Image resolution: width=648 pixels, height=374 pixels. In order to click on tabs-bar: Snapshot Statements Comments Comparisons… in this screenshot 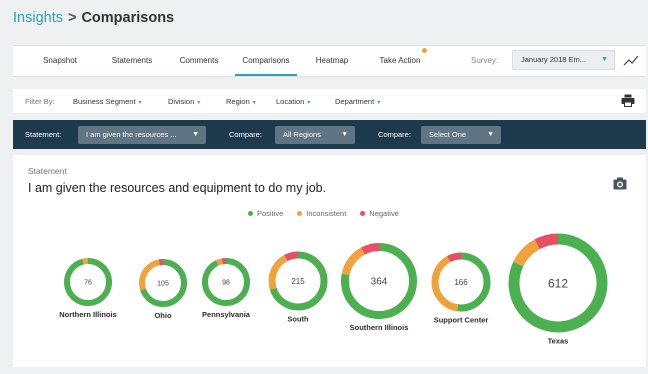, I will do `click(329, 61)`.